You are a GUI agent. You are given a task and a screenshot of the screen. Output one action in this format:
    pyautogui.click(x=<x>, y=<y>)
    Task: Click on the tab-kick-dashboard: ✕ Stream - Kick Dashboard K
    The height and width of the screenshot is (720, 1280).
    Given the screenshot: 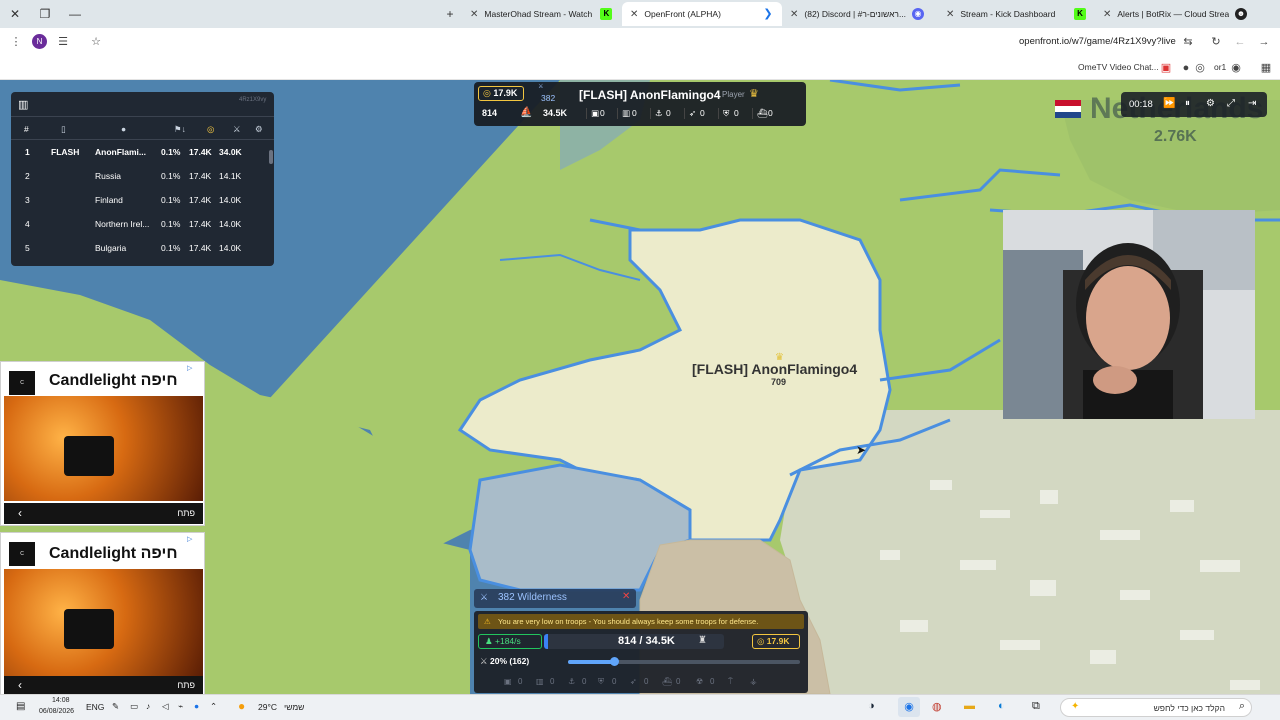 What is the action you would take?
    pyautogui.click(x=1016, y=14)
    